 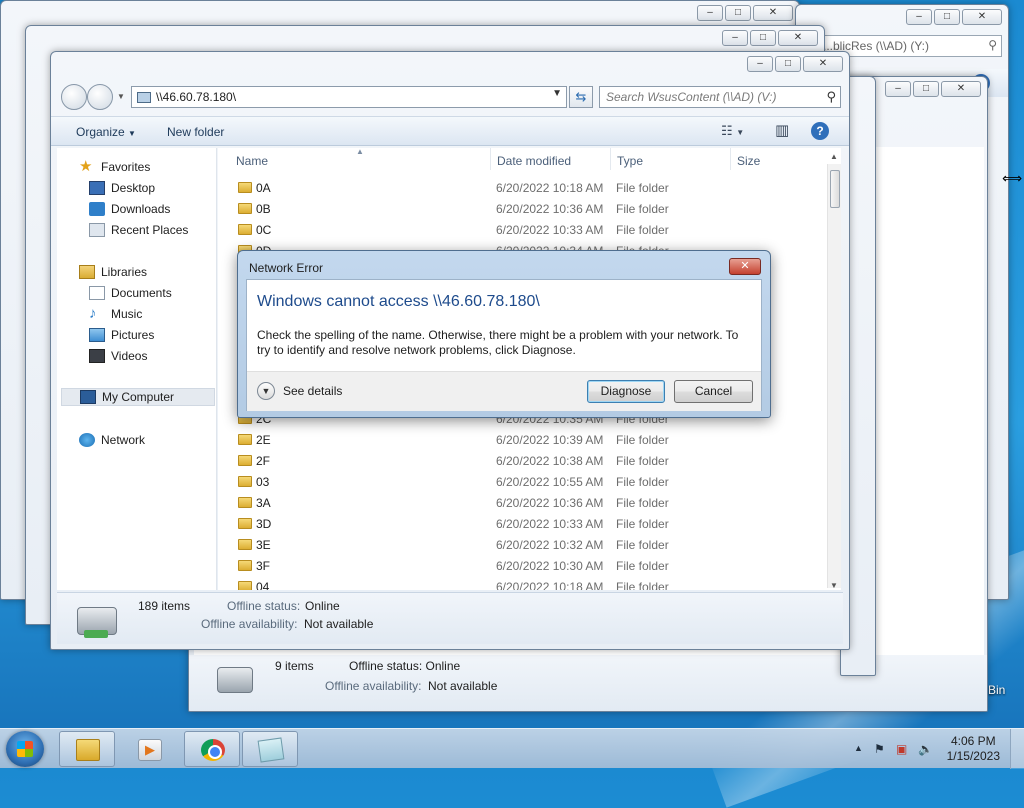 What do you see at coordinates (121, 335) in the screenshot?
I see `nav-pictures: Pictures` at bounding box center [121, 335].